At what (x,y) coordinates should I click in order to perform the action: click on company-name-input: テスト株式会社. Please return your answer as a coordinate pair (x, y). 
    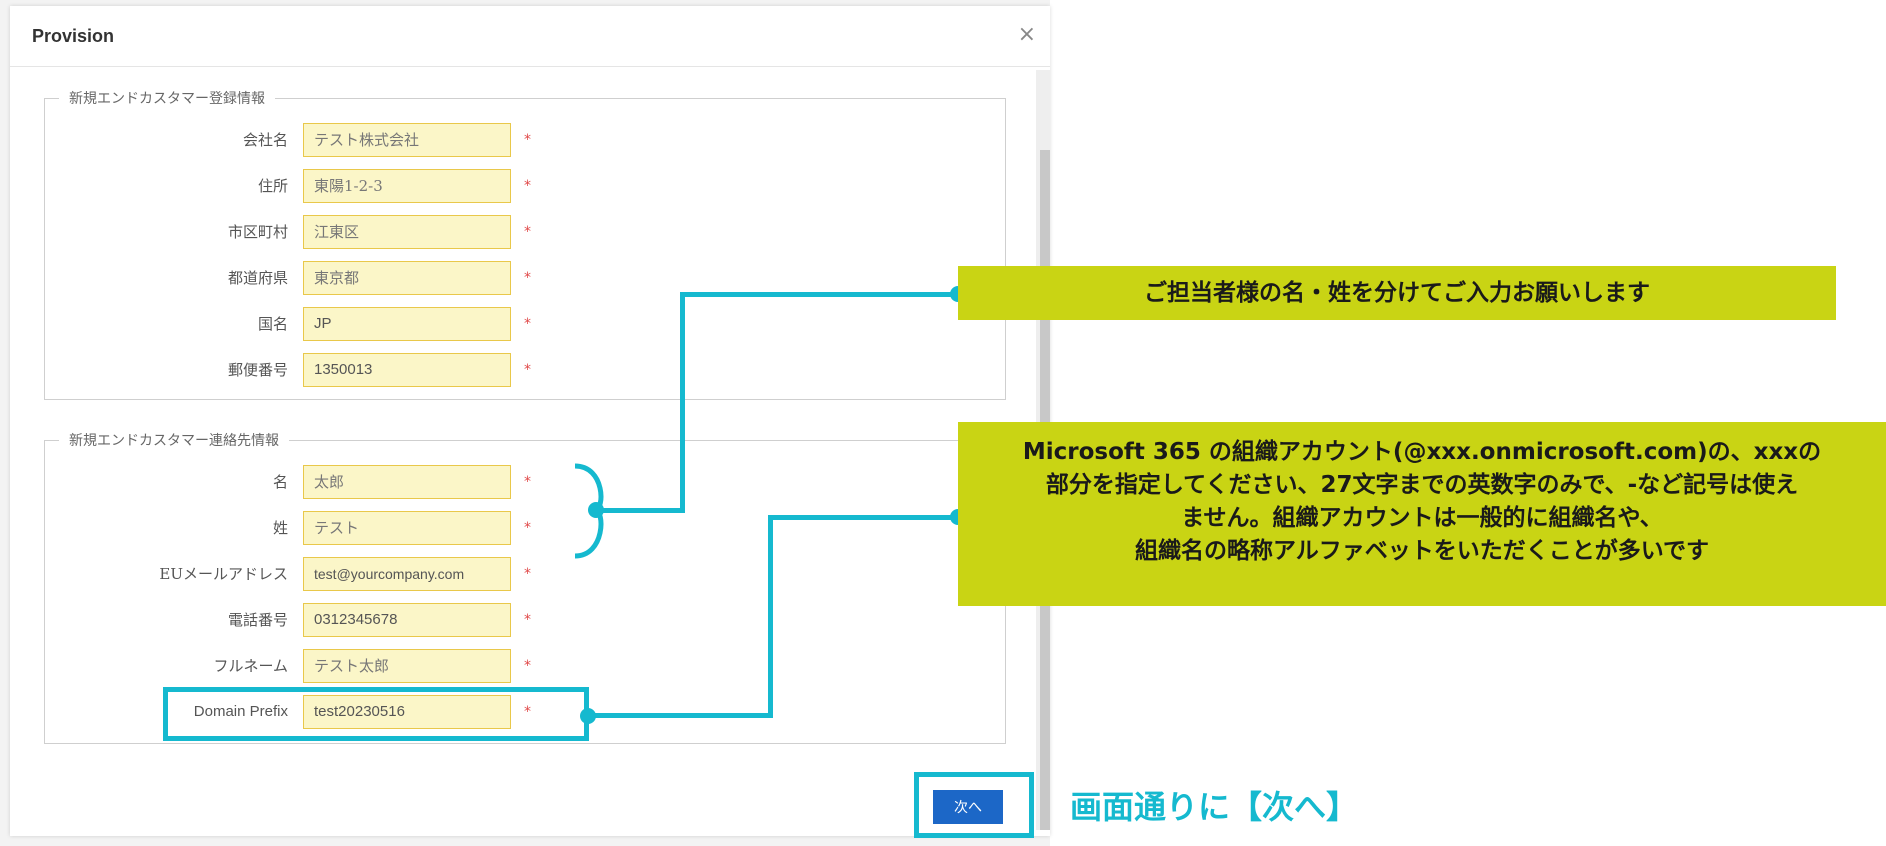
    Looking at the image, I should click on (407, 140).